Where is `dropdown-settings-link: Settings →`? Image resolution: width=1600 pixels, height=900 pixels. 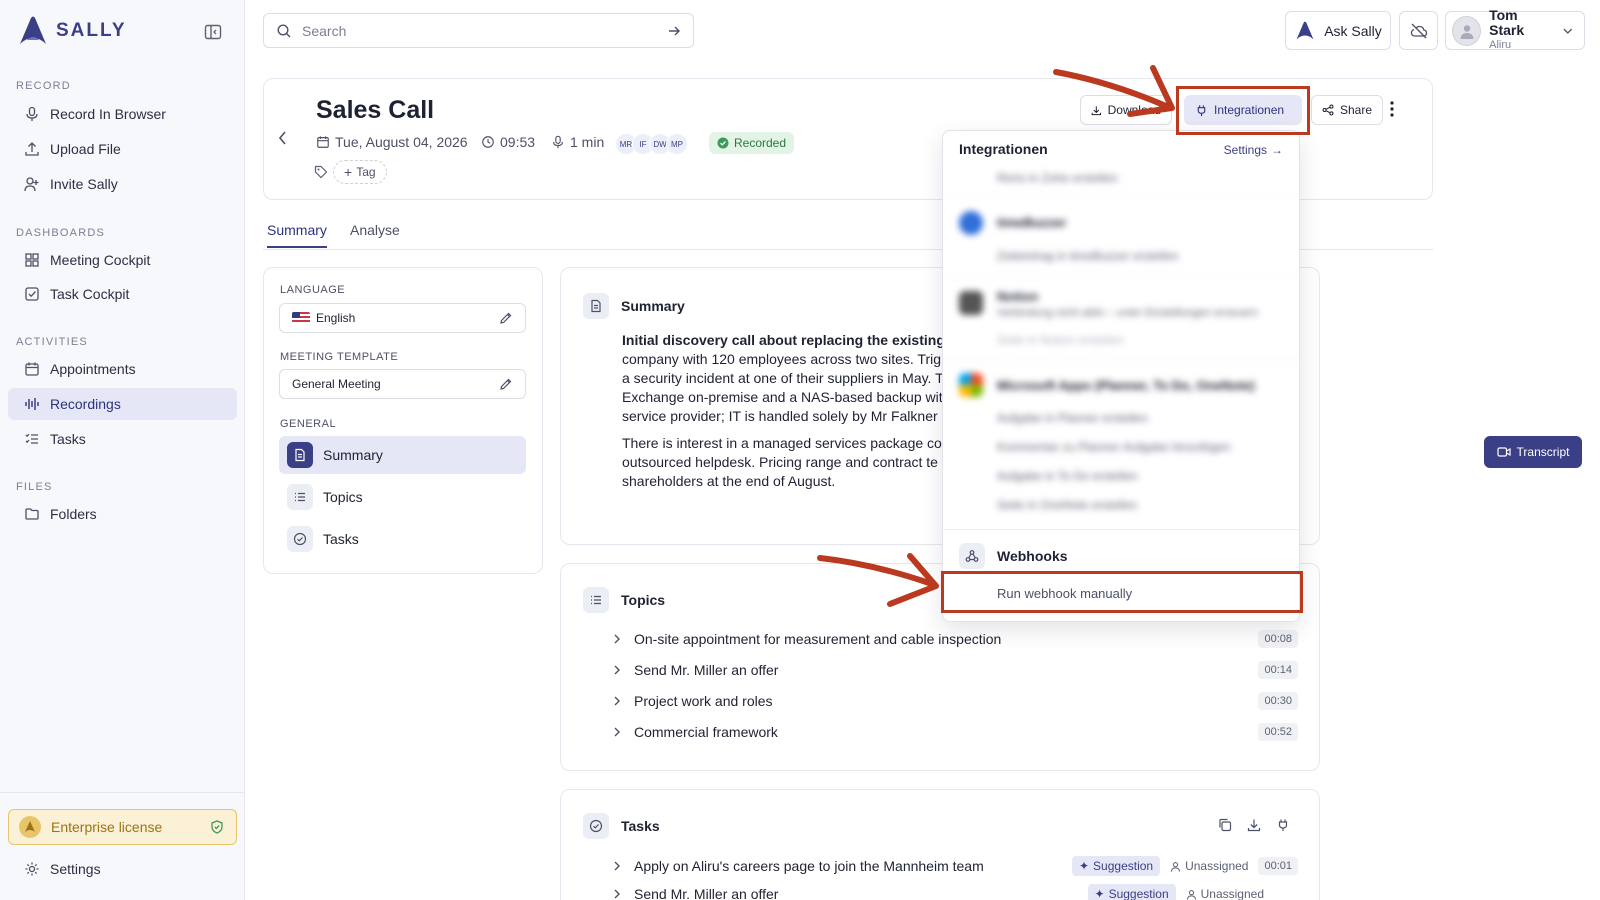 dropdown-settings-link: Settings → is located at coordinates (1253, 150).